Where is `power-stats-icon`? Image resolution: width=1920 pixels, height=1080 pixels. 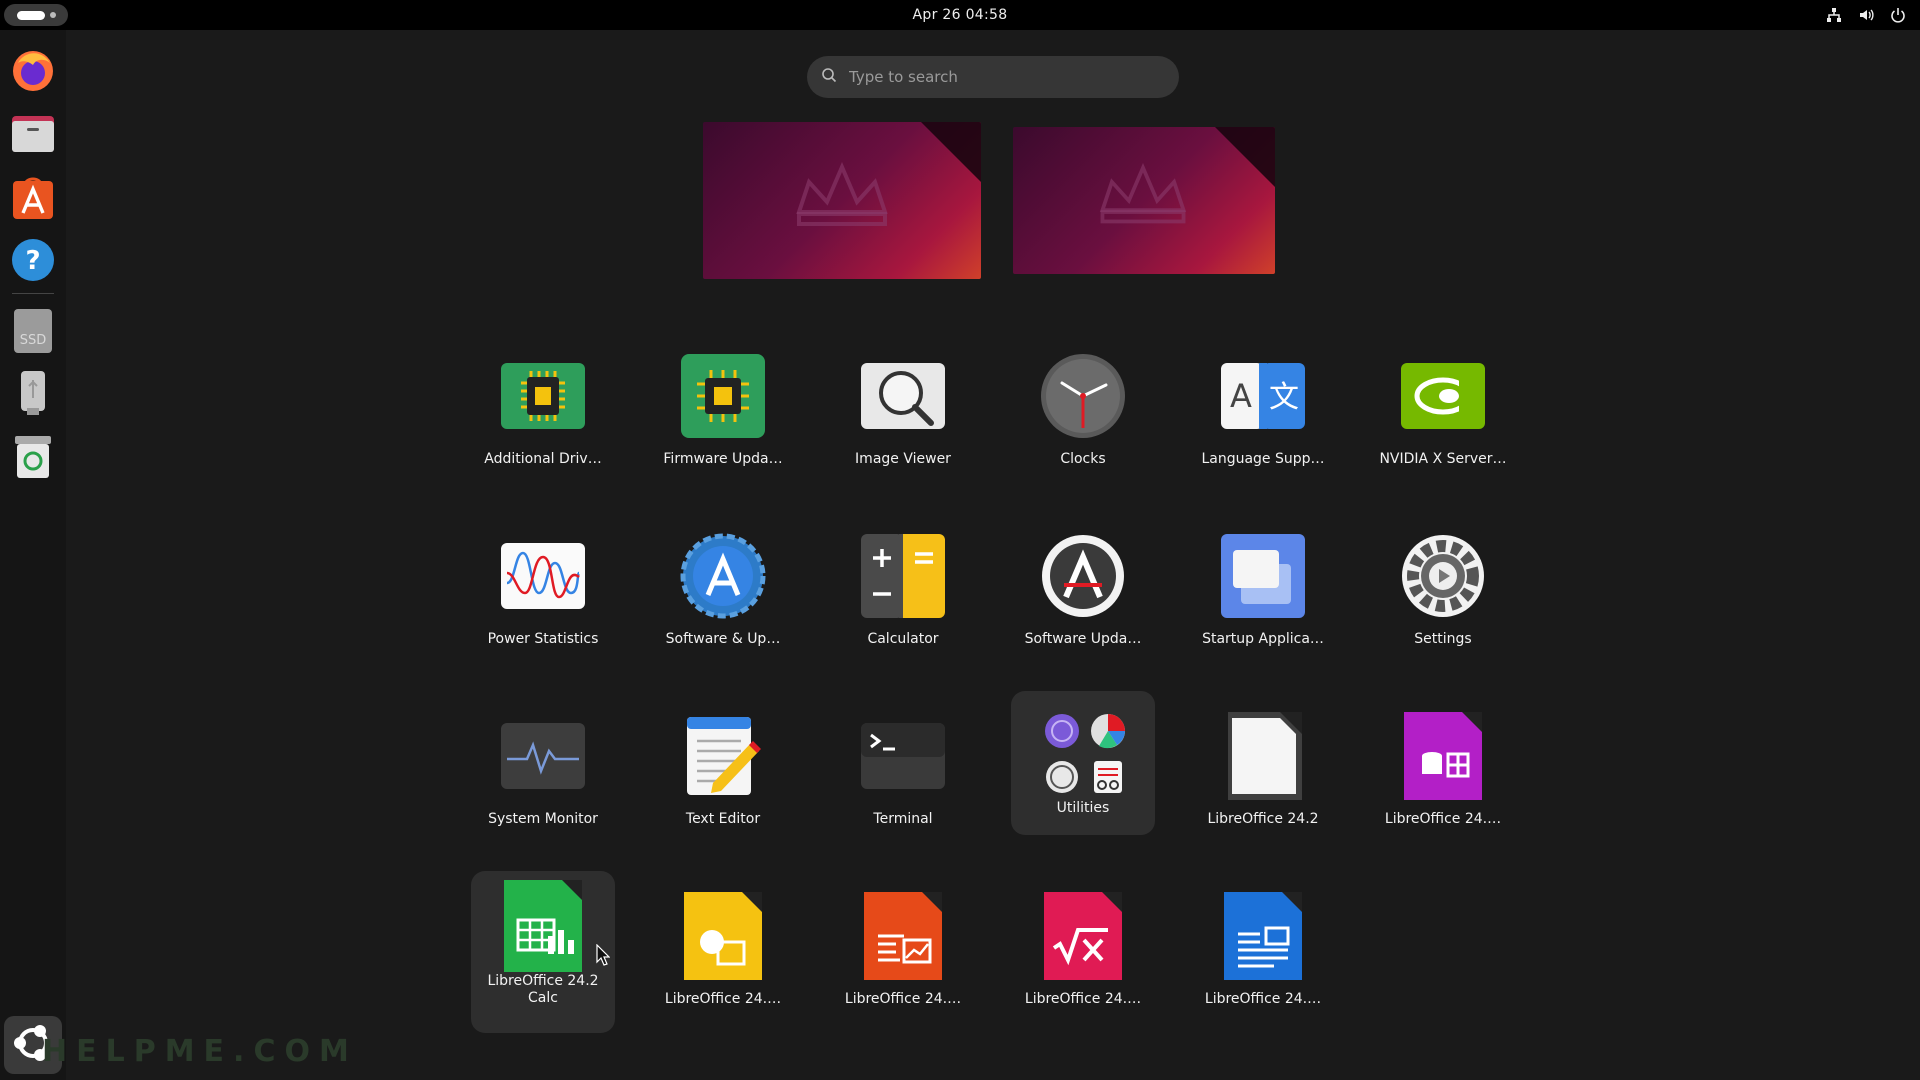 power-stats-icon is located at coordinates (543, 576).